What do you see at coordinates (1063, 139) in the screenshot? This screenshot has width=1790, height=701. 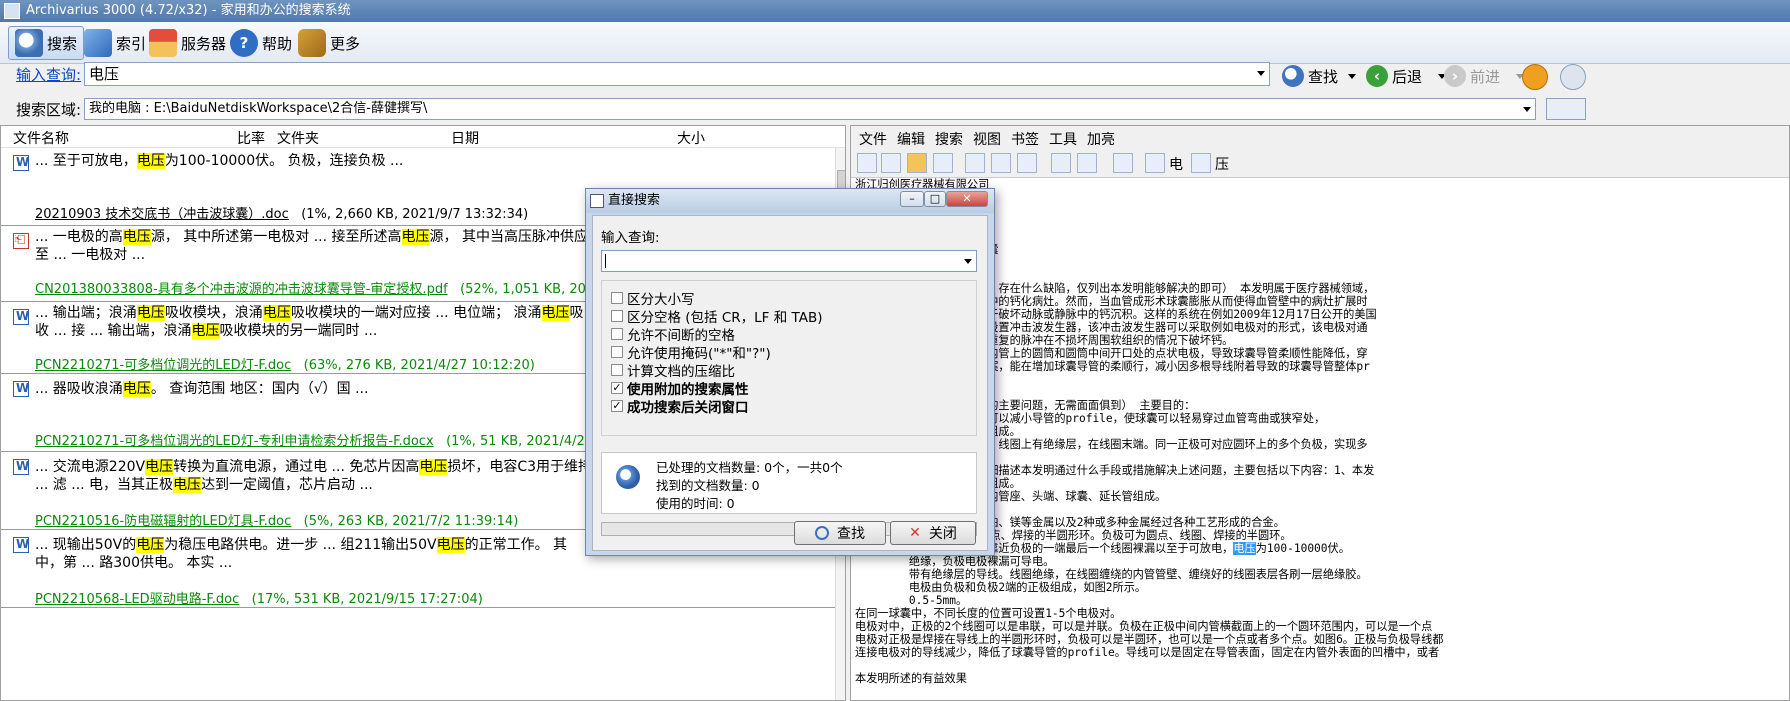 I see `menu-tools: 工具` at bounding box center [1063, 139].